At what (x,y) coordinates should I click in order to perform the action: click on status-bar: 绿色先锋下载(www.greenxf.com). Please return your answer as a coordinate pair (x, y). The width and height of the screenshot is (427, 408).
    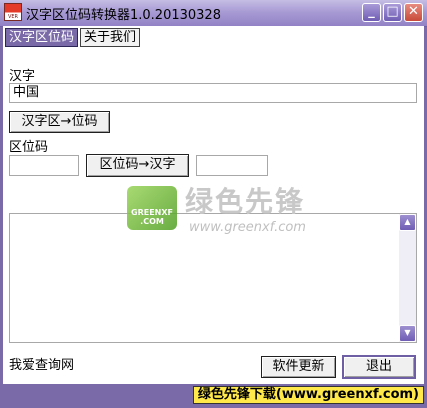
    Looking at the image, I should click on (213, 396).